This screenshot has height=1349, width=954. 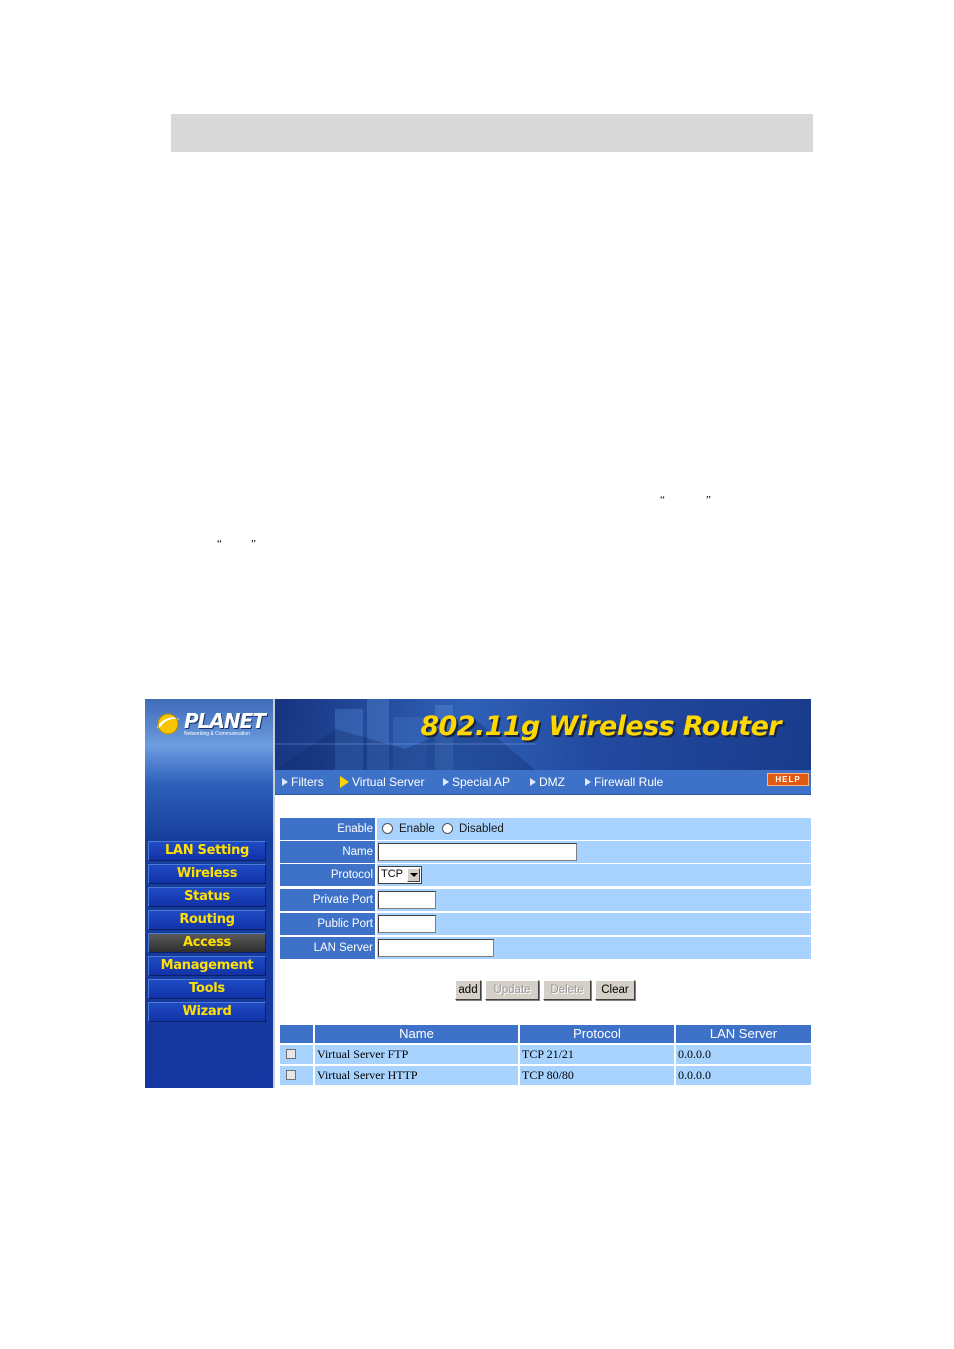 I want to click on private-port-label: Private Port, so click(x=327, y=900).